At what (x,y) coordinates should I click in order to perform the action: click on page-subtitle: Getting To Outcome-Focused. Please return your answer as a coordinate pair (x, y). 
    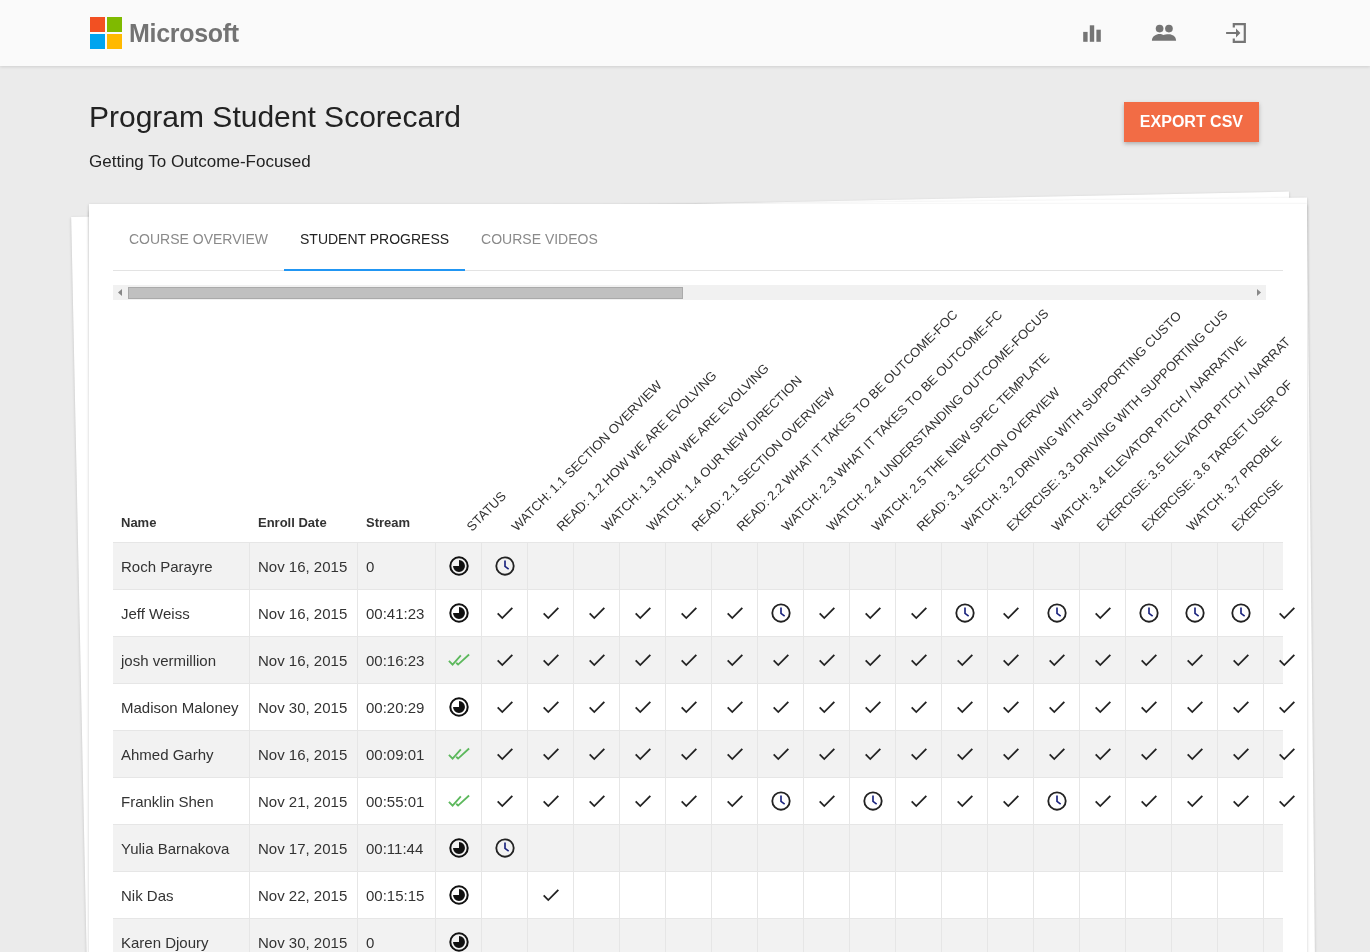
    Looking at the image, I should click on (200, 162).